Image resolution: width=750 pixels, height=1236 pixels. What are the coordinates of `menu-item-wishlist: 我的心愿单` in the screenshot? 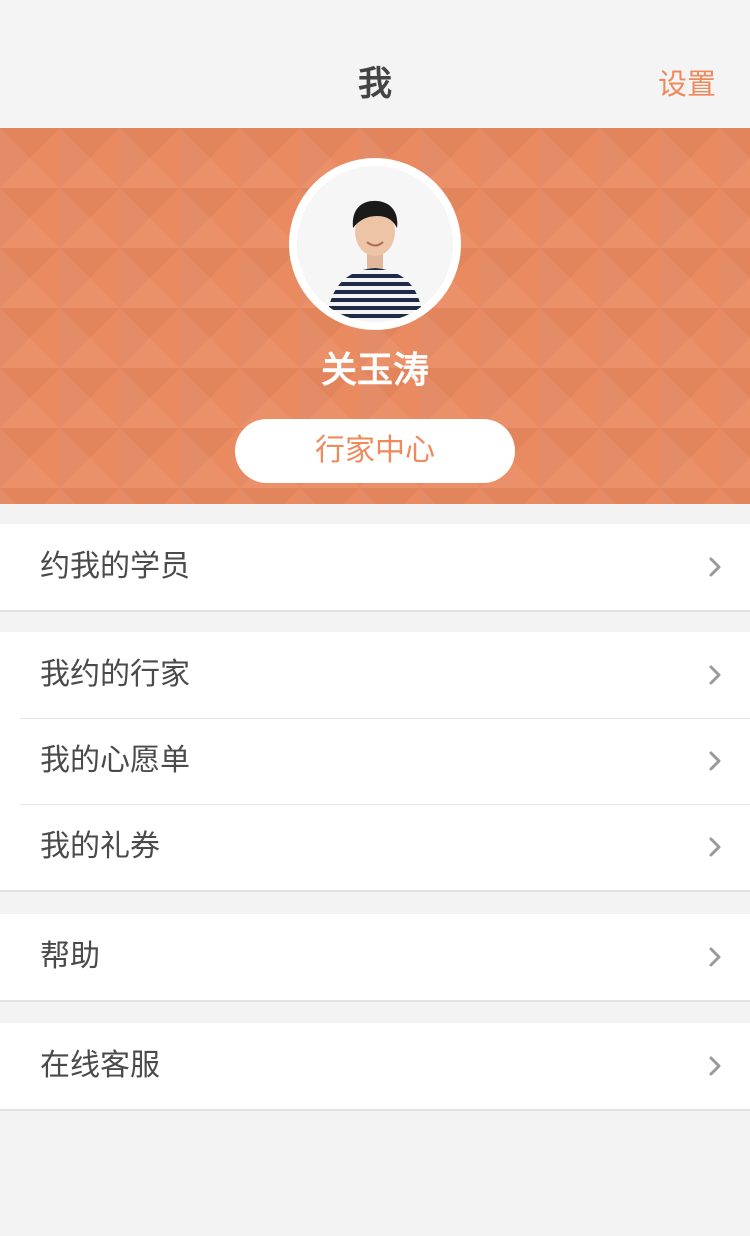 It's located at (375, 761).